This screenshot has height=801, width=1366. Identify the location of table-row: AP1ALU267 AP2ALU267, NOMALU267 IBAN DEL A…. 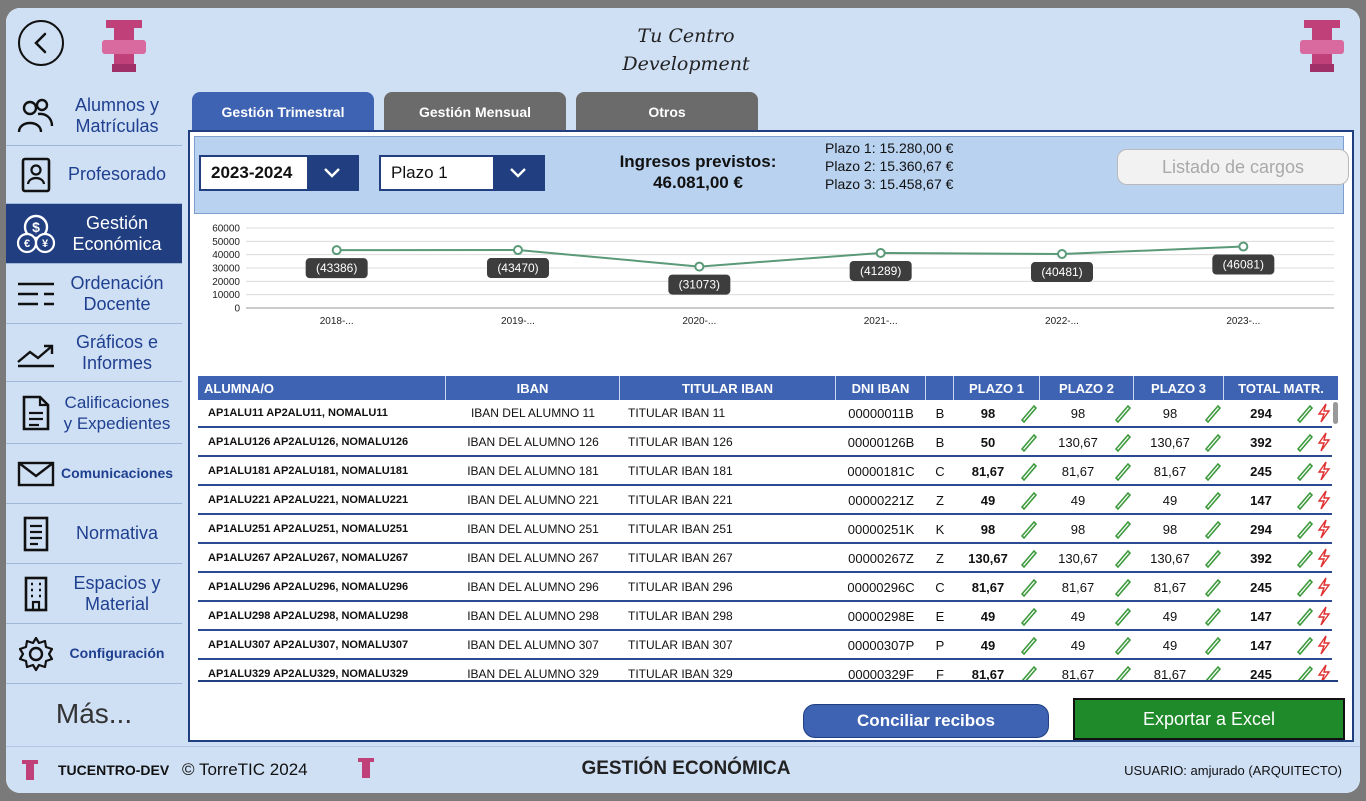
(765, 559).